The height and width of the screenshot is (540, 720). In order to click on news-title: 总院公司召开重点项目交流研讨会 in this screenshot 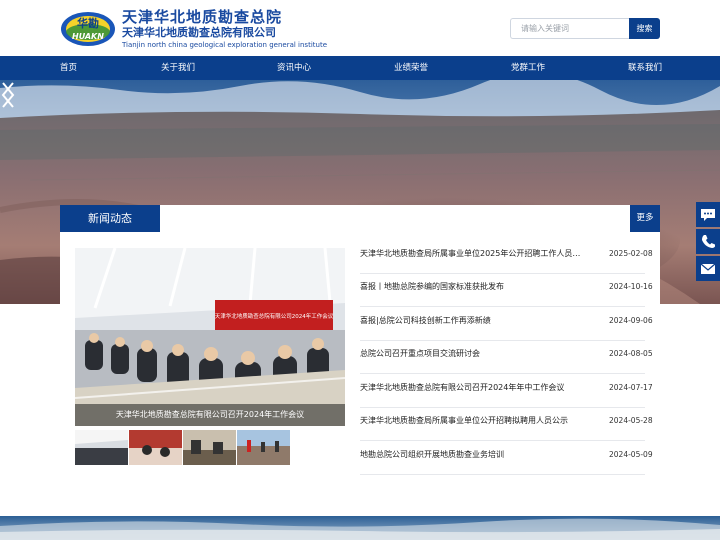, I will do `click(474, 354)`.